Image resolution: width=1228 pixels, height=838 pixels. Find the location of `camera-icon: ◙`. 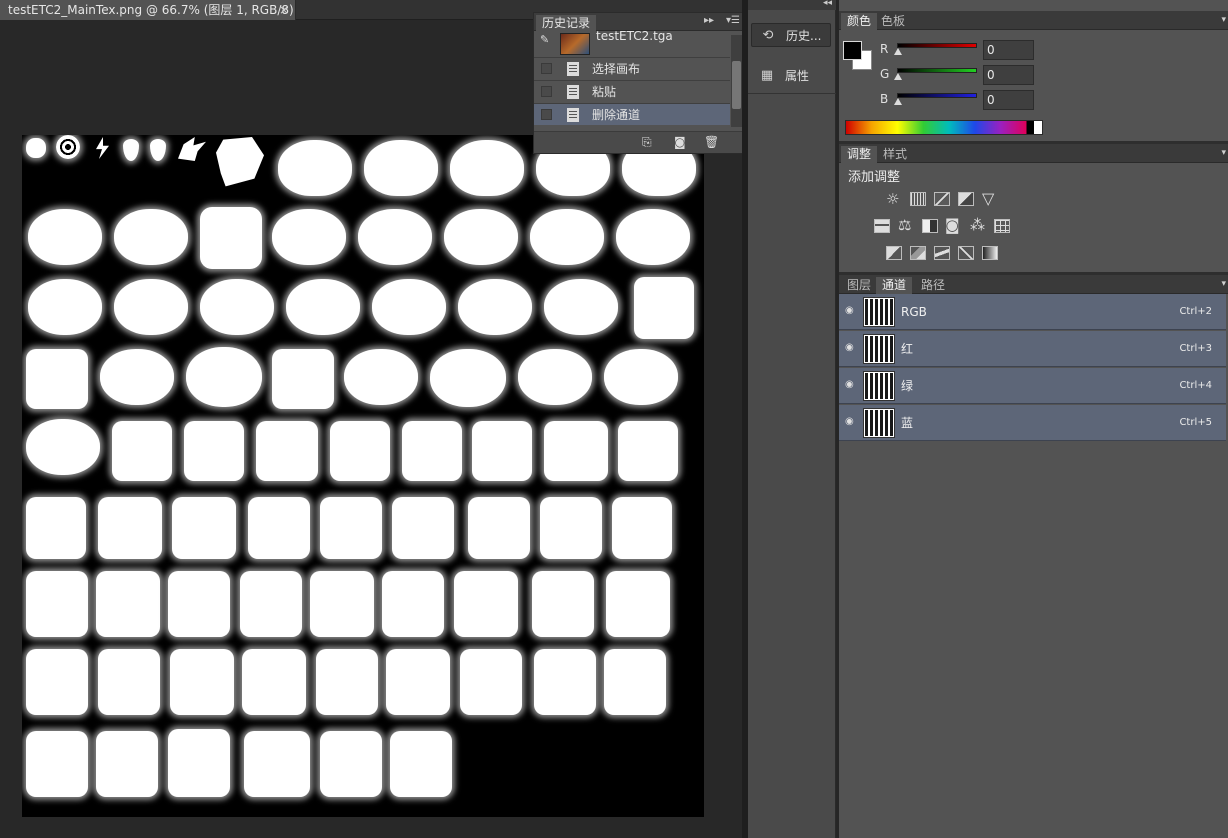

camera-icon: ◙ is located at coordinates (680, 142).